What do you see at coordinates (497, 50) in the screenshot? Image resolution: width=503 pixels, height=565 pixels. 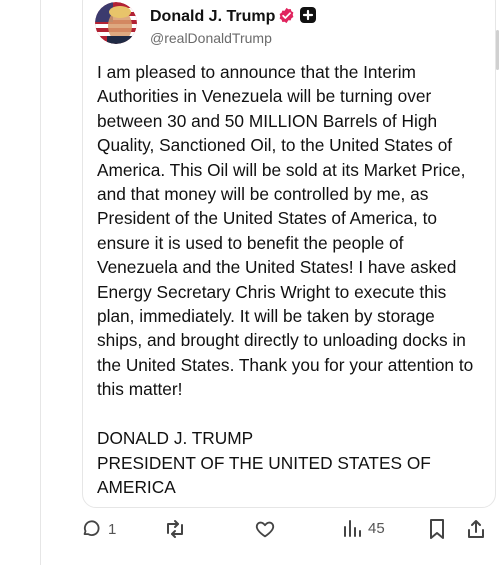 I see `scrollbar` at bounding box center [497, 50].